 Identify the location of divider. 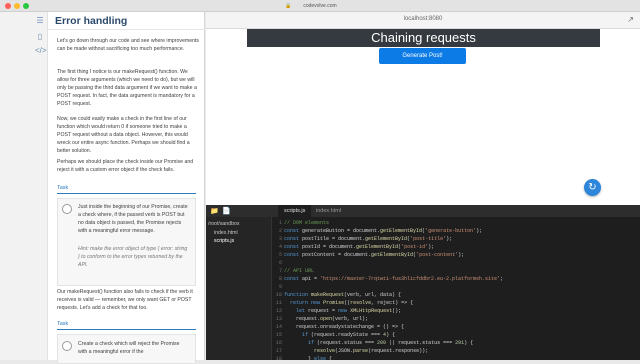
(126, 29).